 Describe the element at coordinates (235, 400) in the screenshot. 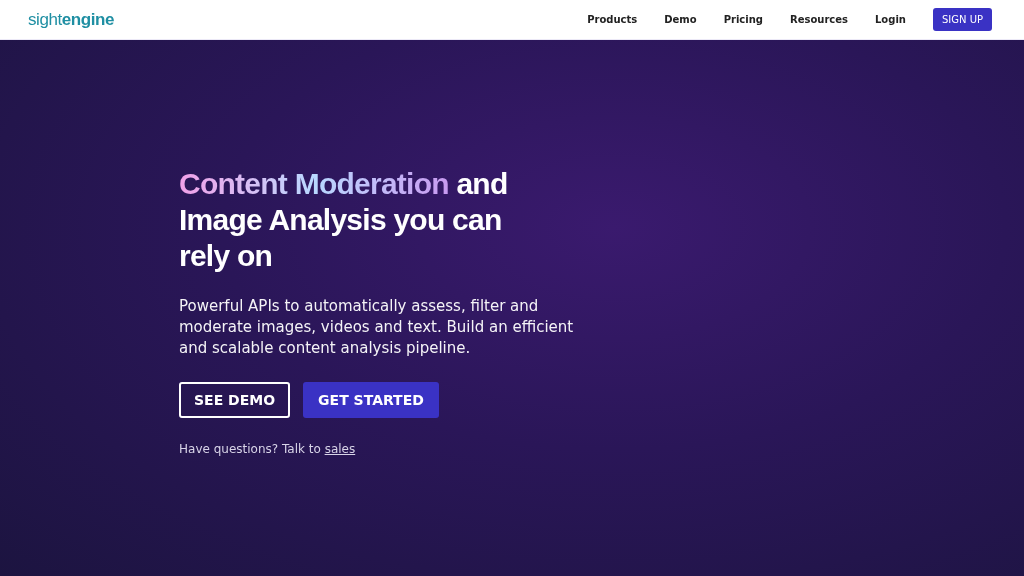

I see `see-demo-button: SEE DEMO` at that location.